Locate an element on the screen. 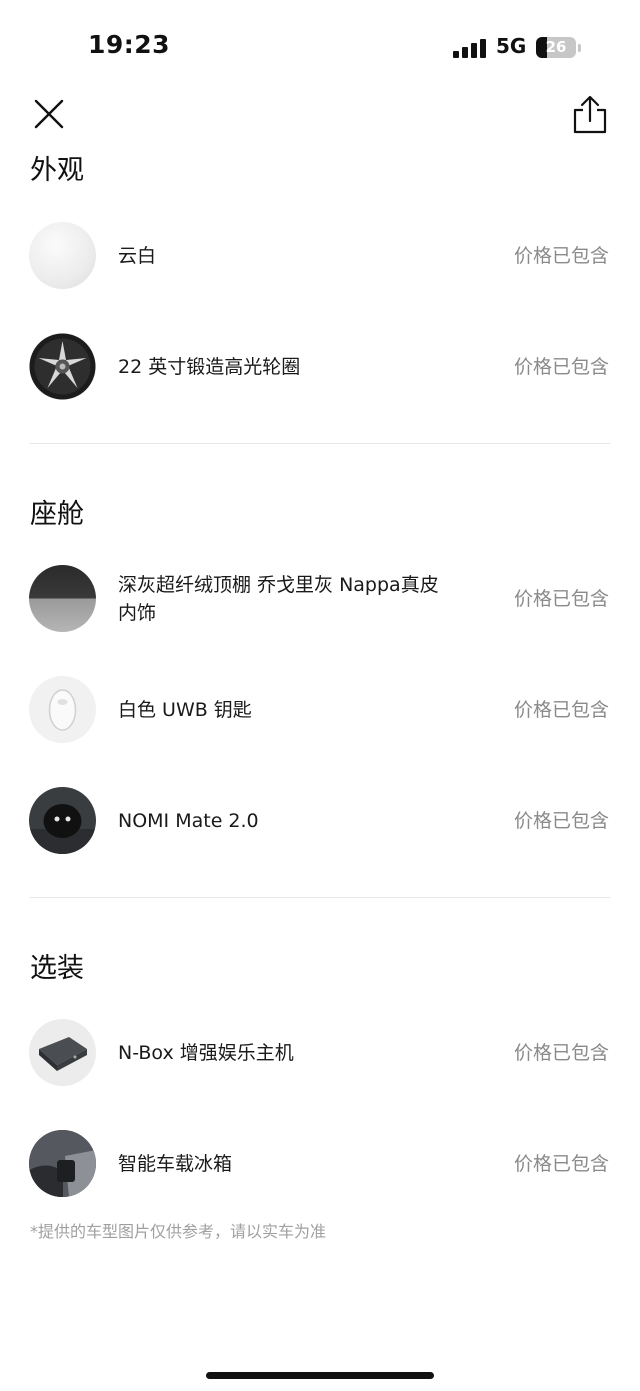  interior-color-swatch is located at coordinates (62, 598).